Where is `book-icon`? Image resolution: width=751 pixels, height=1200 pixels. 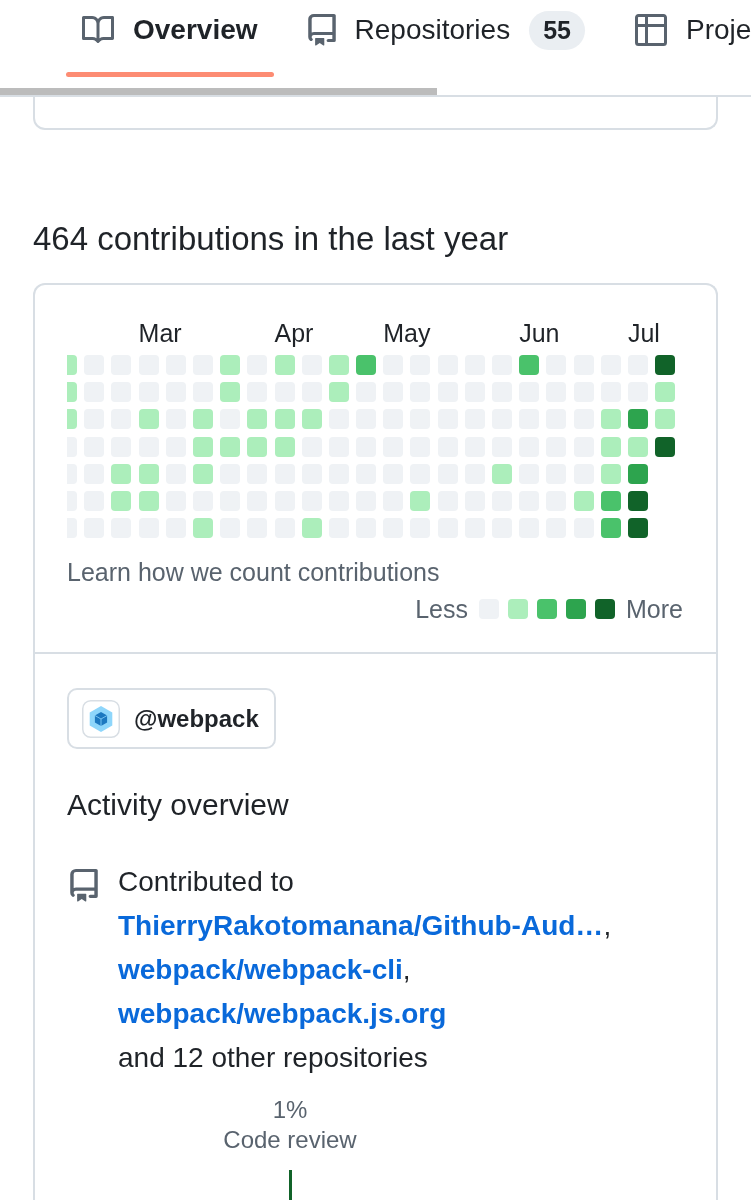 book-icon is located at coordinates (98, 30).